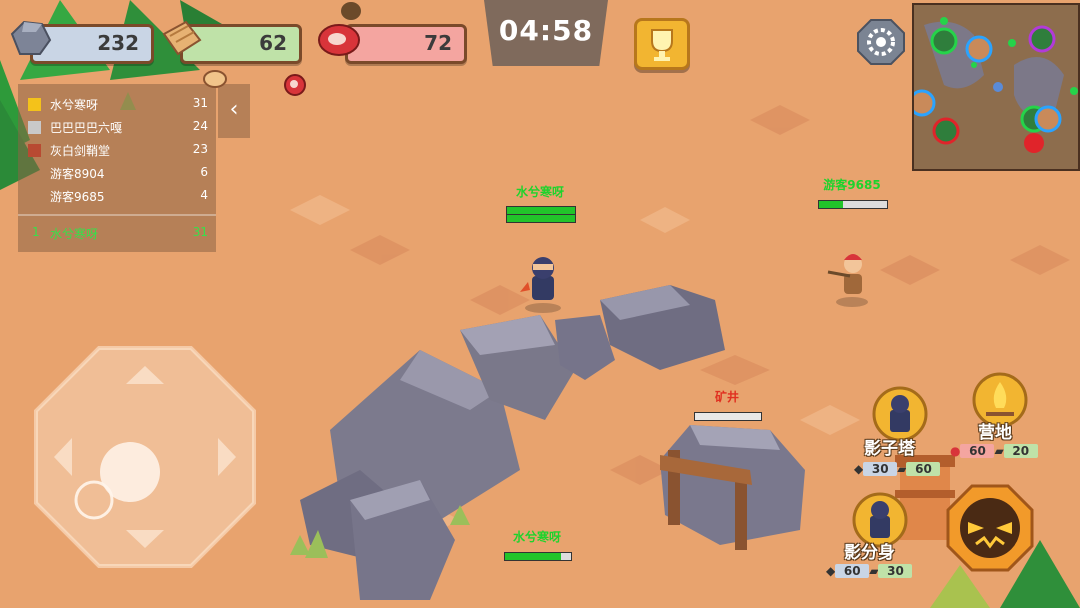 The width and height of the screenshot is (1080, 608). I want to click on minimap-terrain, so click(996, 87).